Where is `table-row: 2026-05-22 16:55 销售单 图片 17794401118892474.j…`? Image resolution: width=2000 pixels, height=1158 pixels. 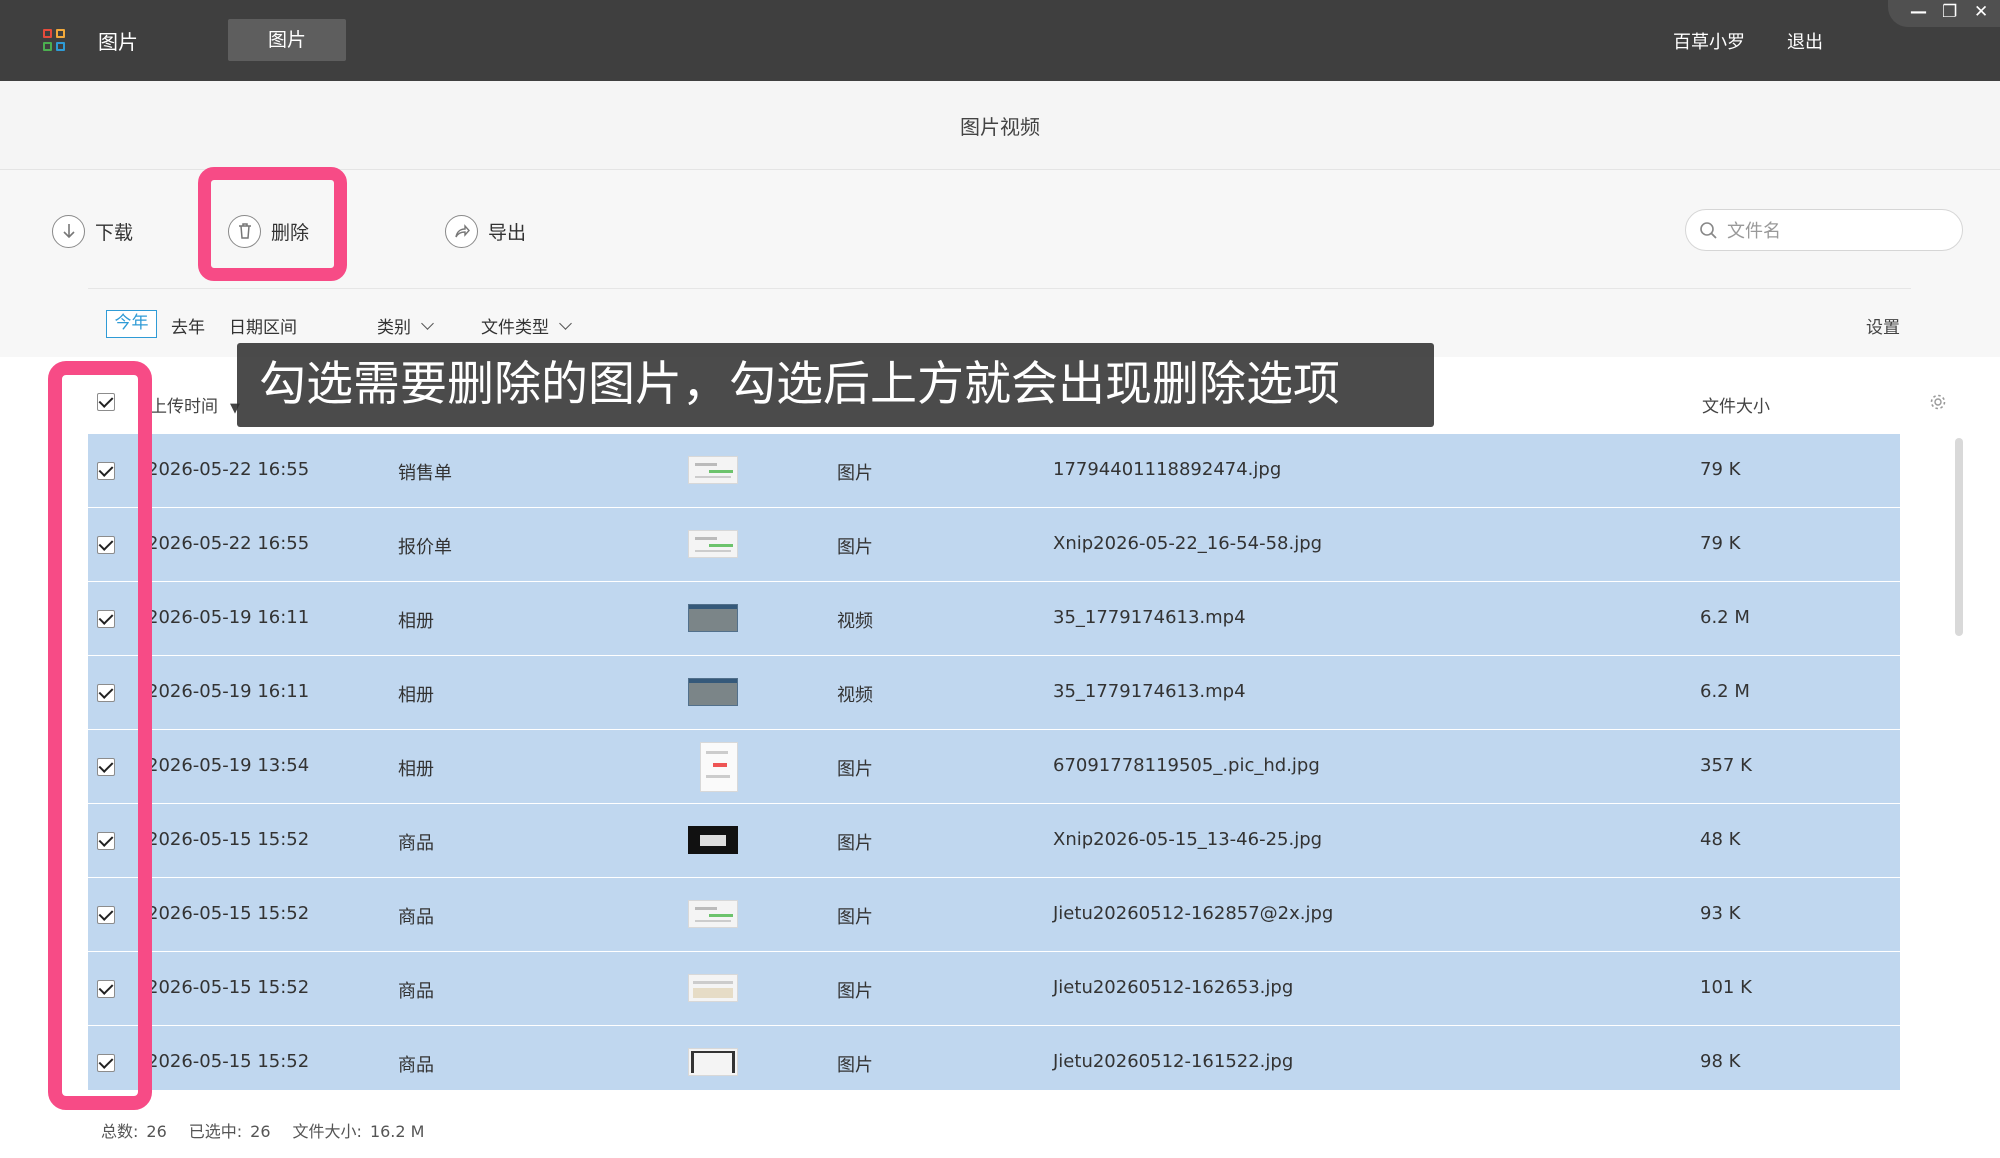 table-row: 2026-05-22 16:55 销售单 图片 17794401118892474.j… is located at coordinates (994, 471).